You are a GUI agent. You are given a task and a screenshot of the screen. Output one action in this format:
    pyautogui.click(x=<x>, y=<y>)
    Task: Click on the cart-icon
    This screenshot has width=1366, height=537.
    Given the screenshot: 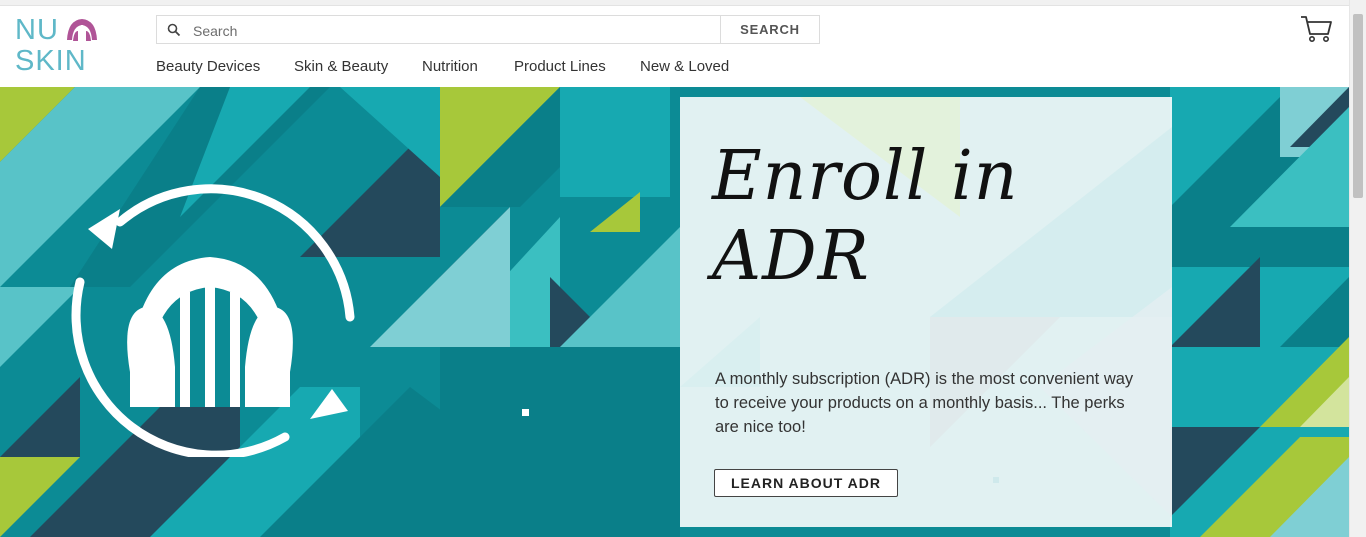 What is the action you would take?
    pyautogui.click(x=1317, y=29)
    